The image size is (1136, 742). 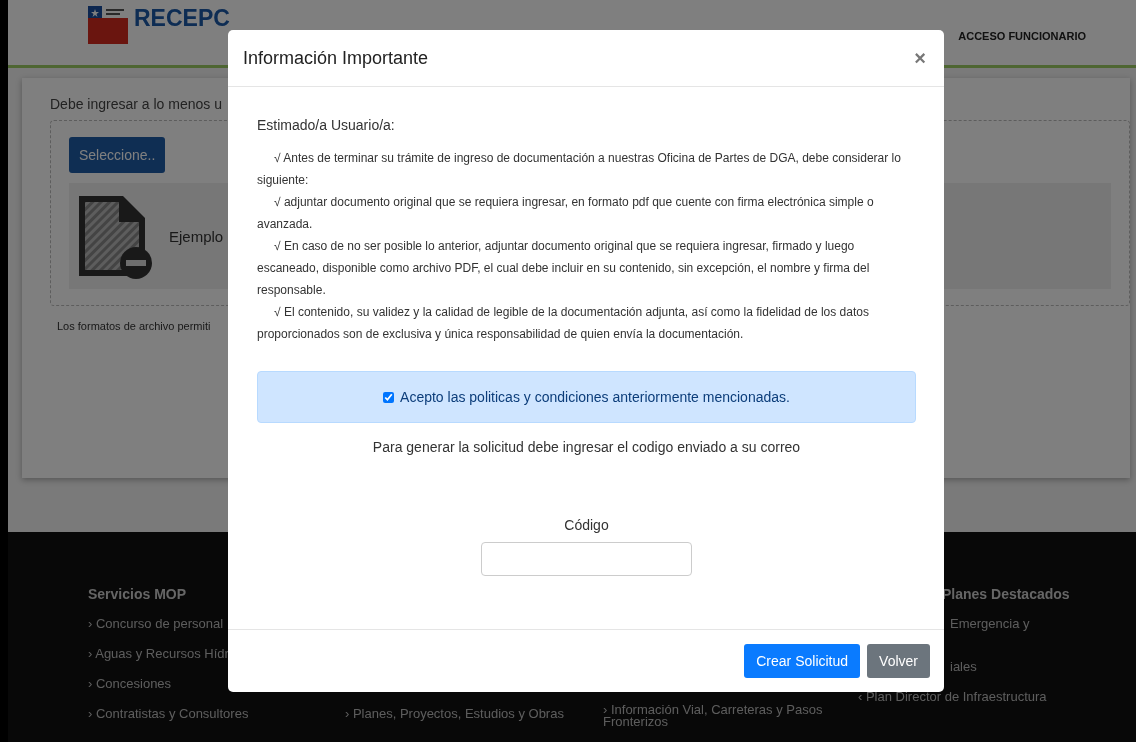 I want to click on select-button: Seleccione.., so click(x=117, y=155).